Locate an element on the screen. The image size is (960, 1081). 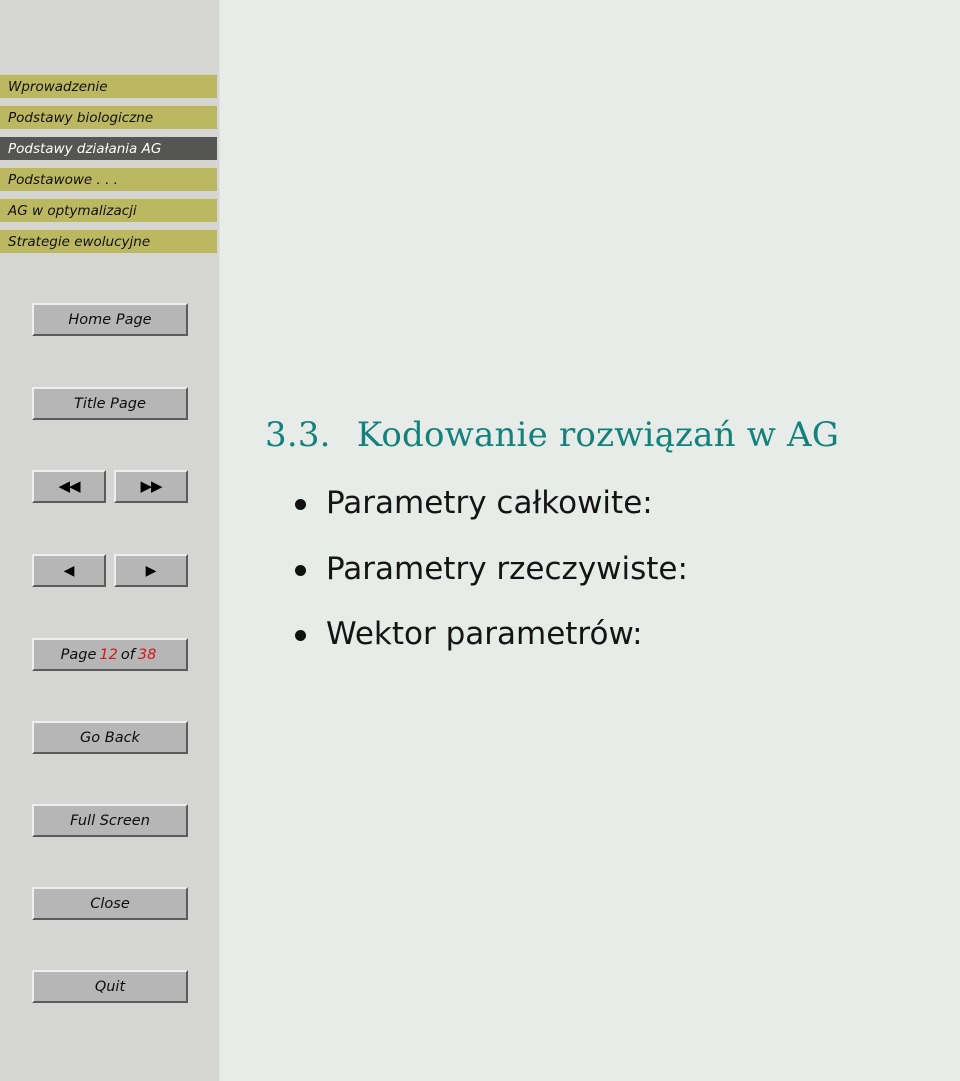
go-back-button: Go Back is located at coordinates (110, 737).